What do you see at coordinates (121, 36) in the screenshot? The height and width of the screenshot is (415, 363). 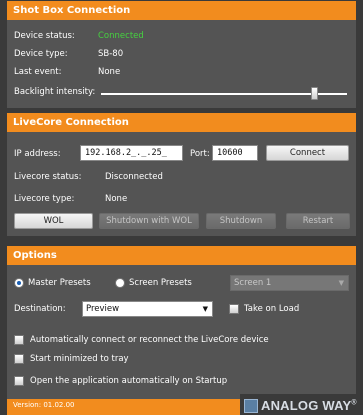 I see `device-status-value: Connected` at bounding box center [121, 36].